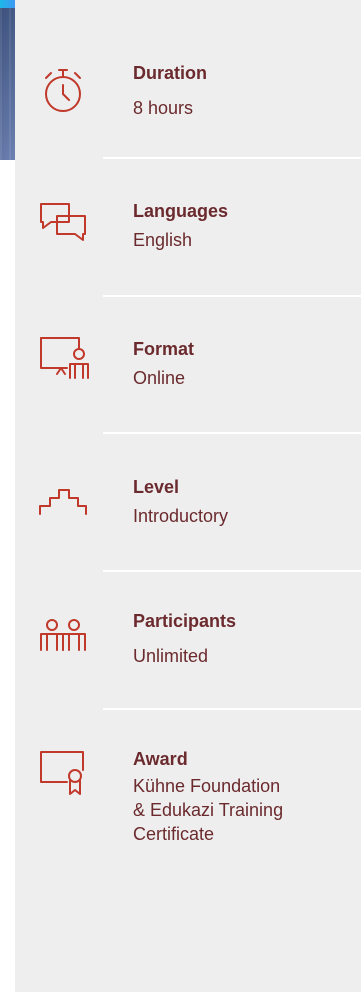 This screenshot has height=992, width=361. Describe the element at coordinates (180, 502) in the screenshot. I see `detail-text: Level Introductory` at that location.